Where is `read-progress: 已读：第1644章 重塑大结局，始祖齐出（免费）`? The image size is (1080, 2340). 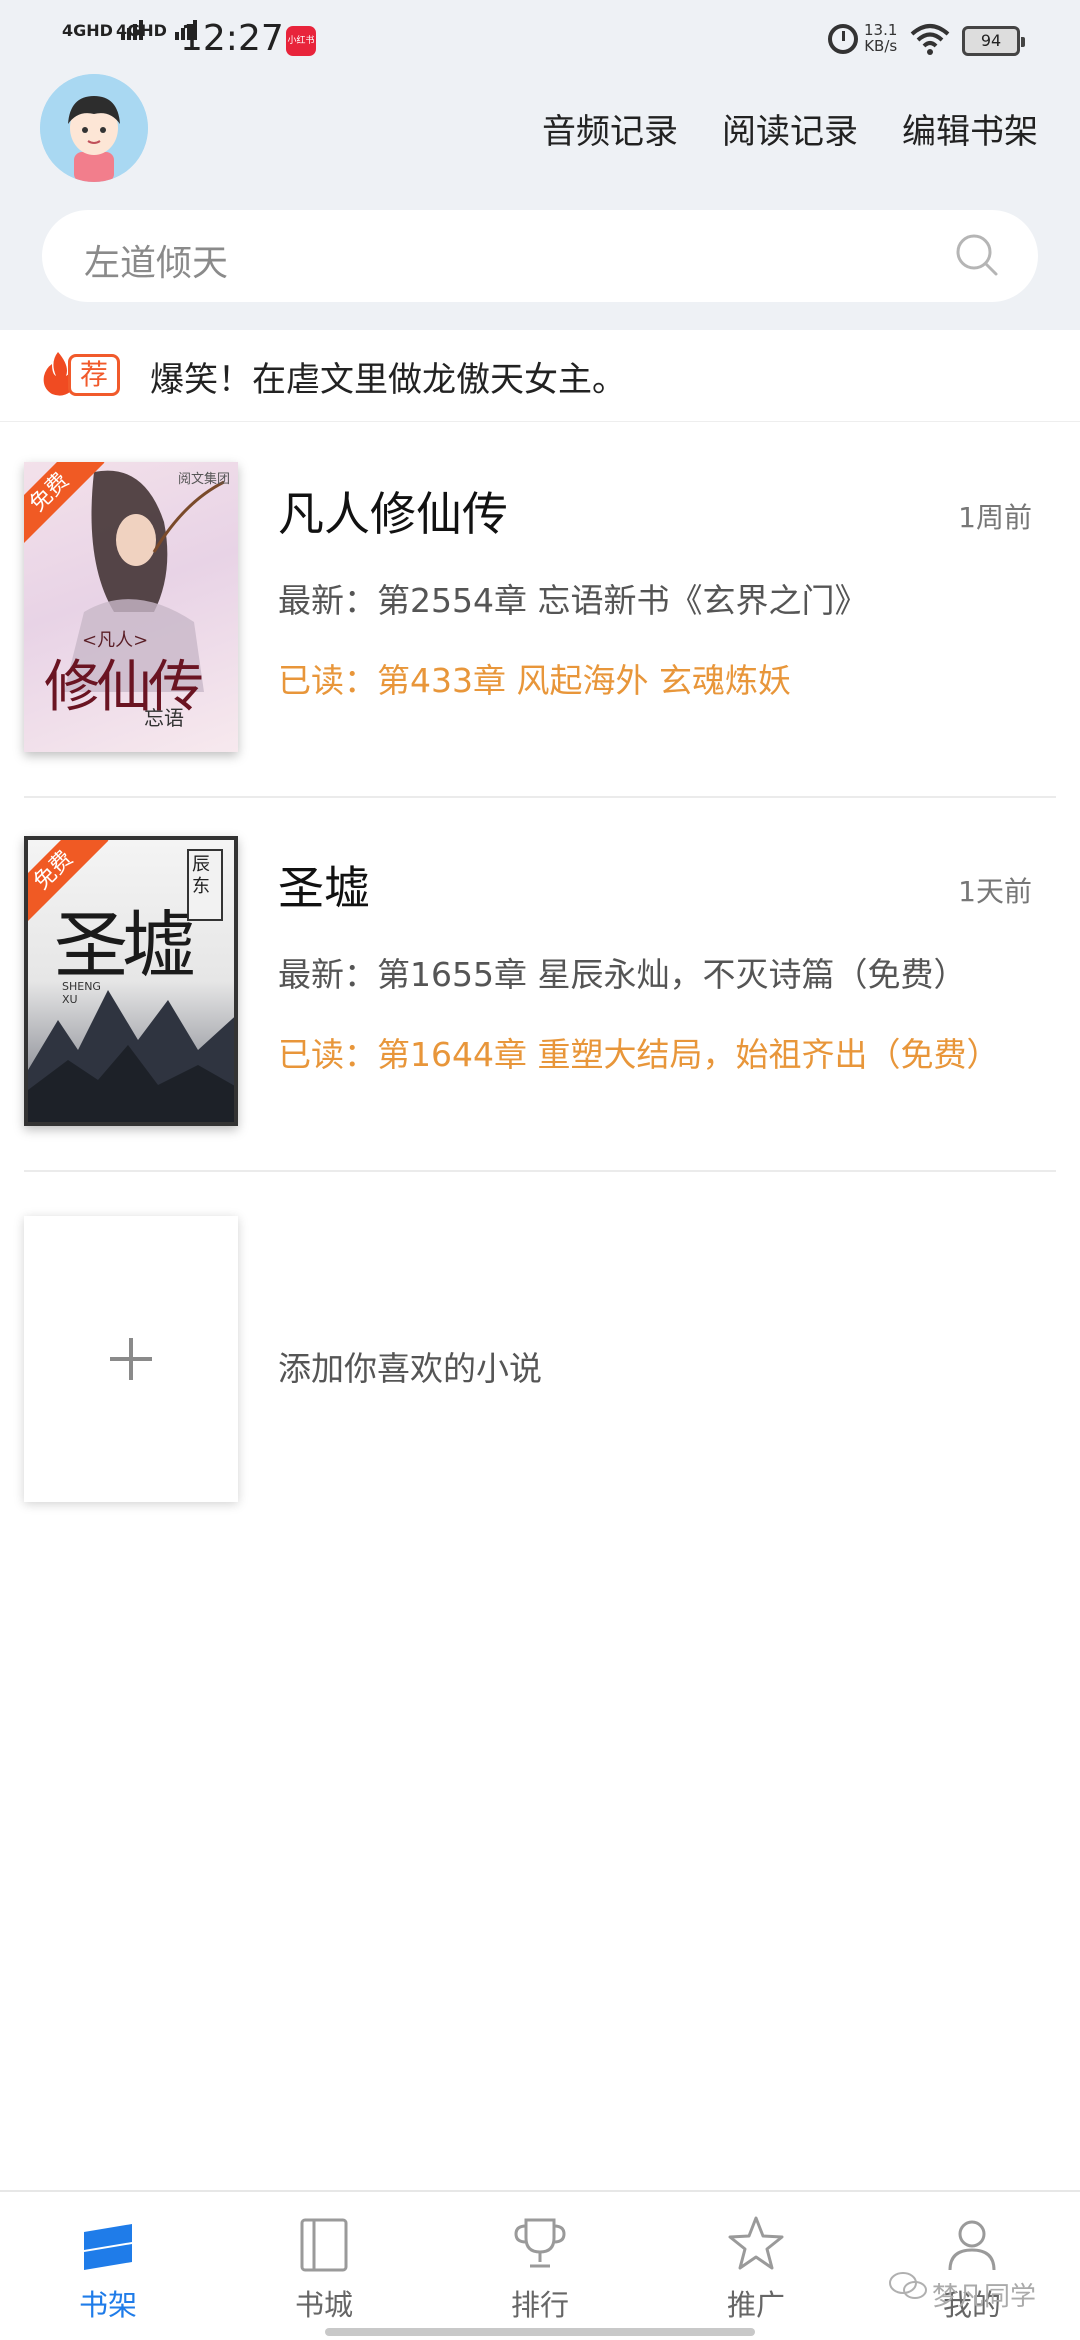
read-progress: 已读：第1644章 重塑大结局，始祖齐出（免费） is located at coordinates (638, 1052).